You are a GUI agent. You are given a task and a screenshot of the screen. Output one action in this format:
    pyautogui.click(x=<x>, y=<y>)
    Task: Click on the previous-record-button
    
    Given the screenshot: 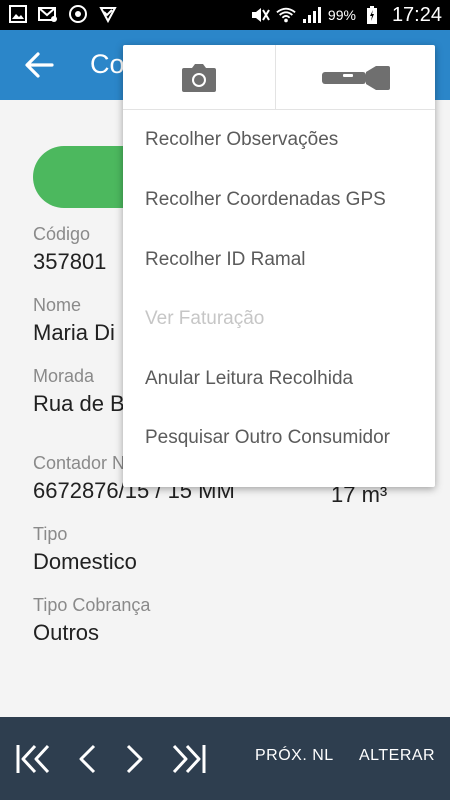 What is the action you would take?
    pyautogui.click(x=87, y=759)
    